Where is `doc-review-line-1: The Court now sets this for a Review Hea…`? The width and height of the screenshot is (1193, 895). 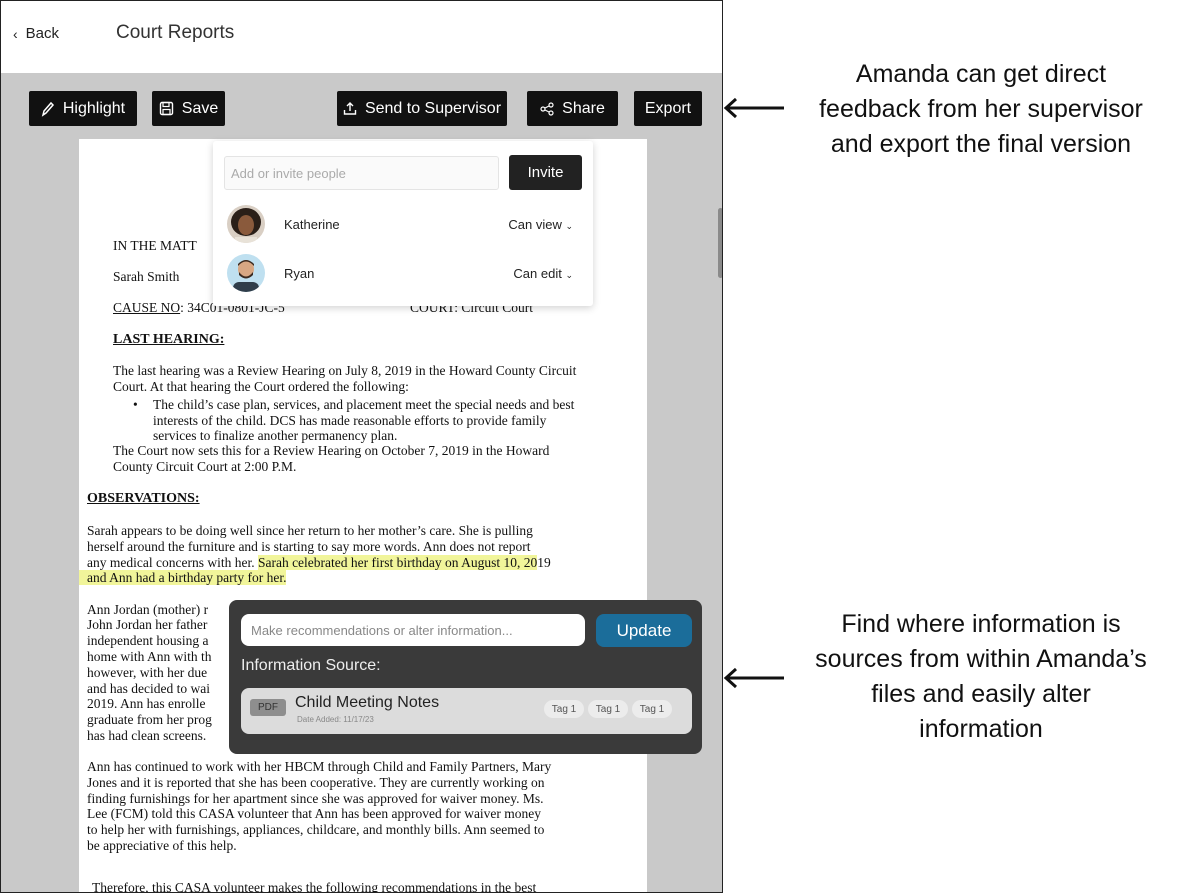
doc-review-line-1: The Court now sets this for a Review Hea… is located at coordinates (331, 450).